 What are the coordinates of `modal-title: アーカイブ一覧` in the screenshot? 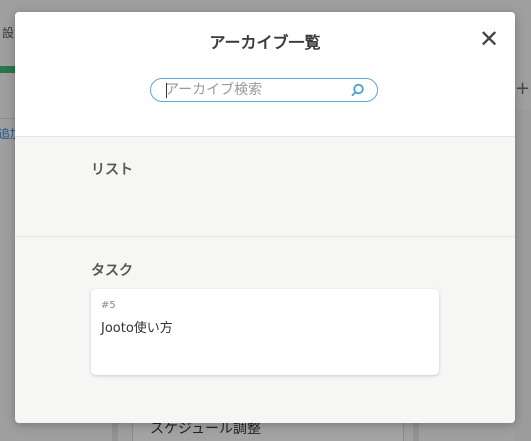 It's located at (265, 42).